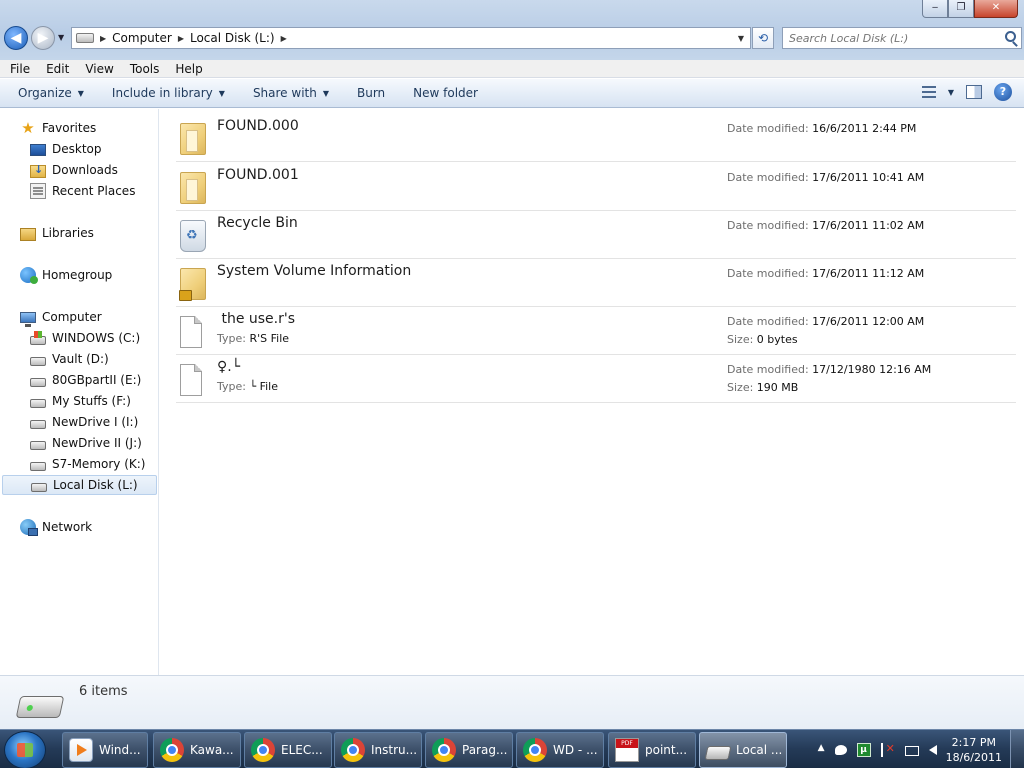 This screenshot has width=1024, height=768. Describe the element at coordinates (1003, 92) in the screenshot. I see `help-icon: ?` at that location.